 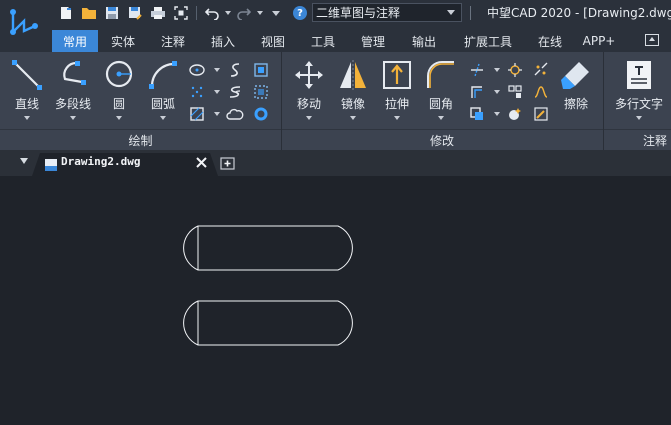 What do you see at coordinates (488, 41) in the screenshot?
I see `tab-extensions: 扩展工具` at bounding box center [488, 41].